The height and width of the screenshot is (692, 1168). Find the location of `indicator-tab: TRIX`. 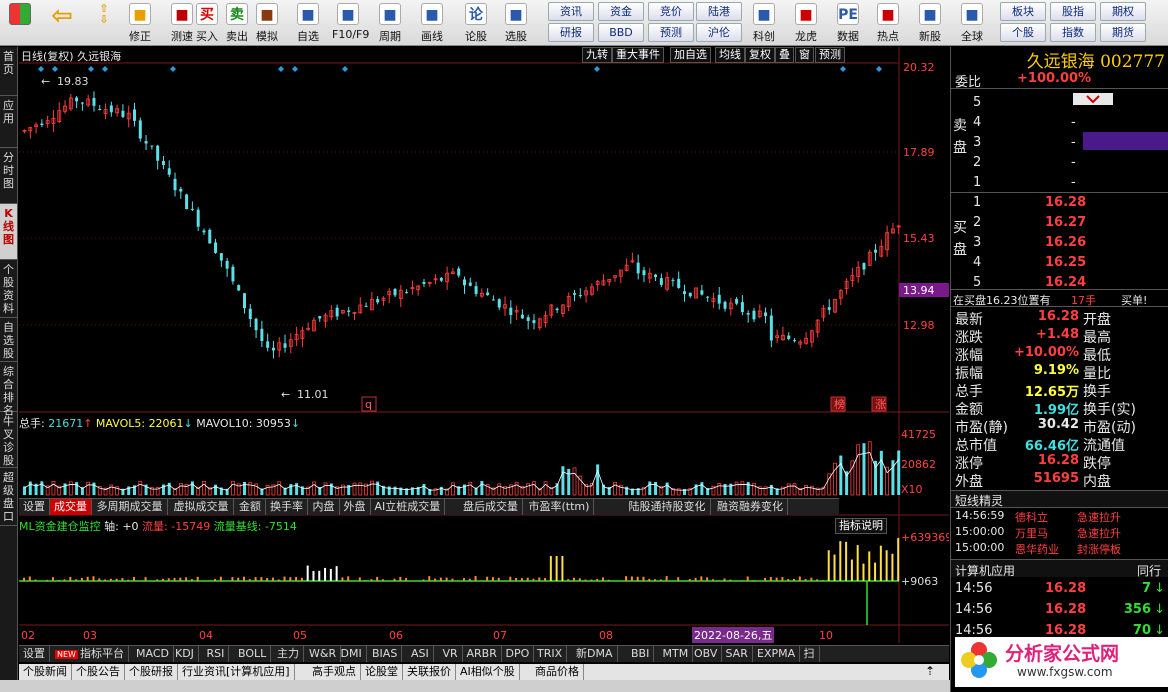

indicator-tab: TRIX is located at coordinates (550, 654).